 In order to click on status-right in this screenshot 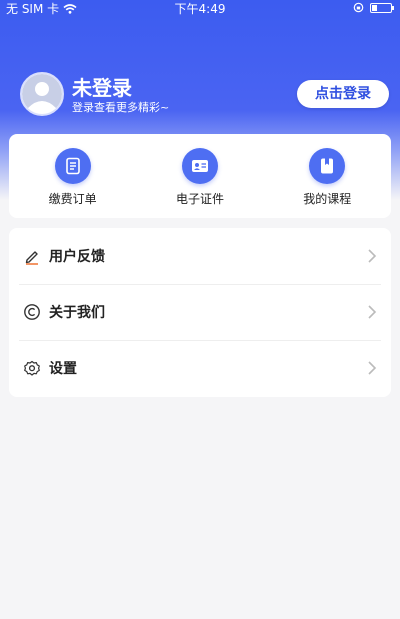, I will do `click(373, 7)`.